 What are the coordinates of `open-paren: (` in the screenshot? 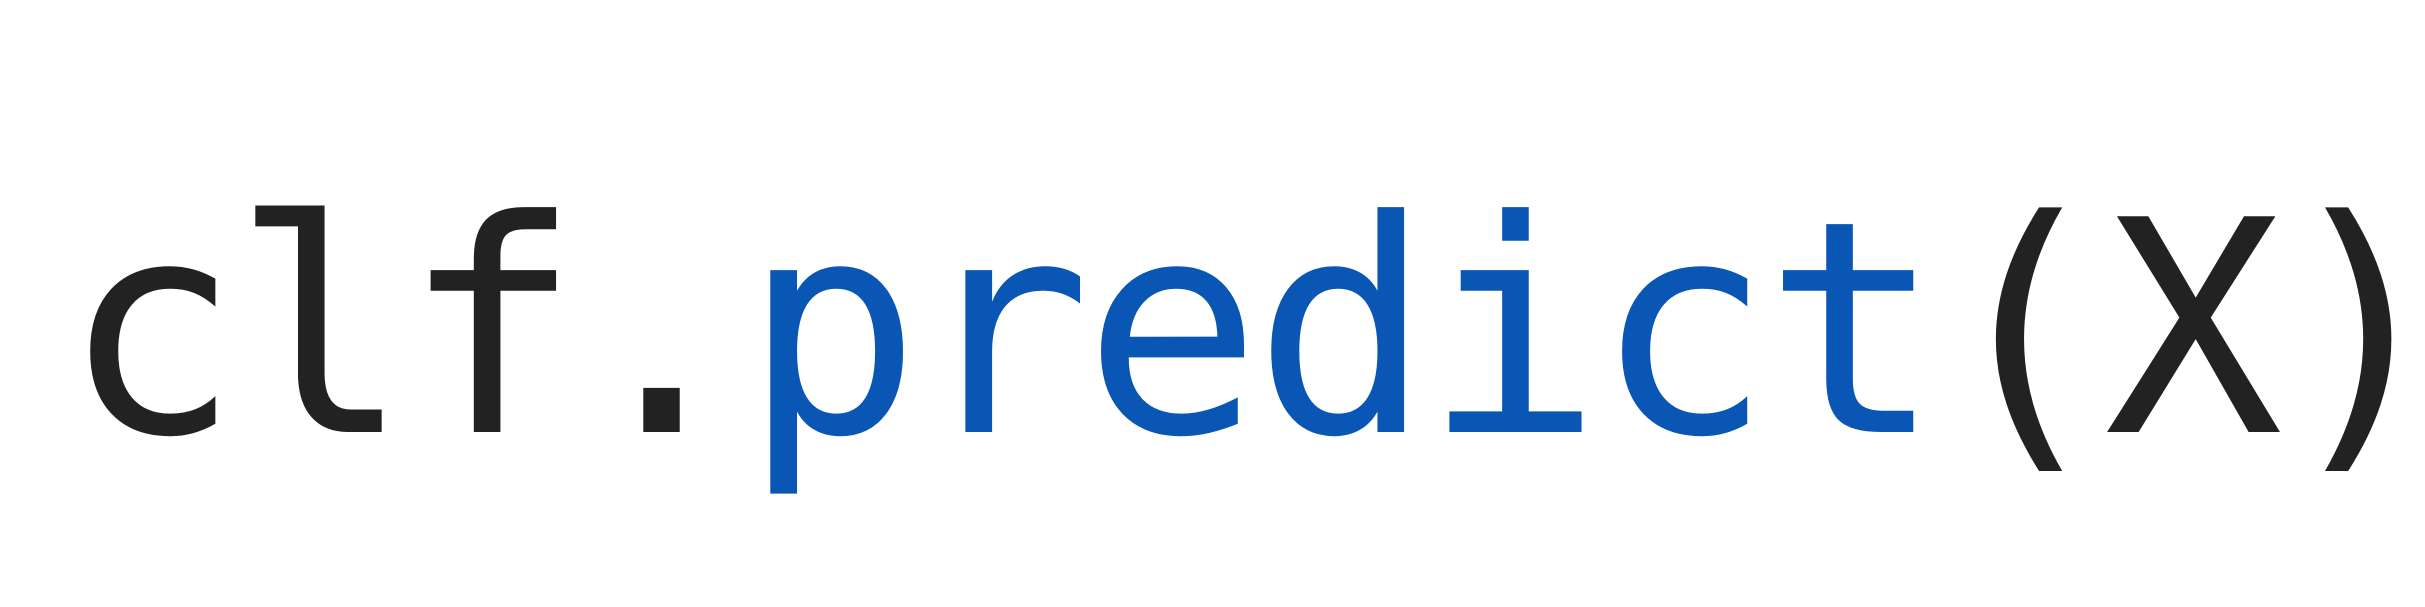 It's located at (2023, 329).